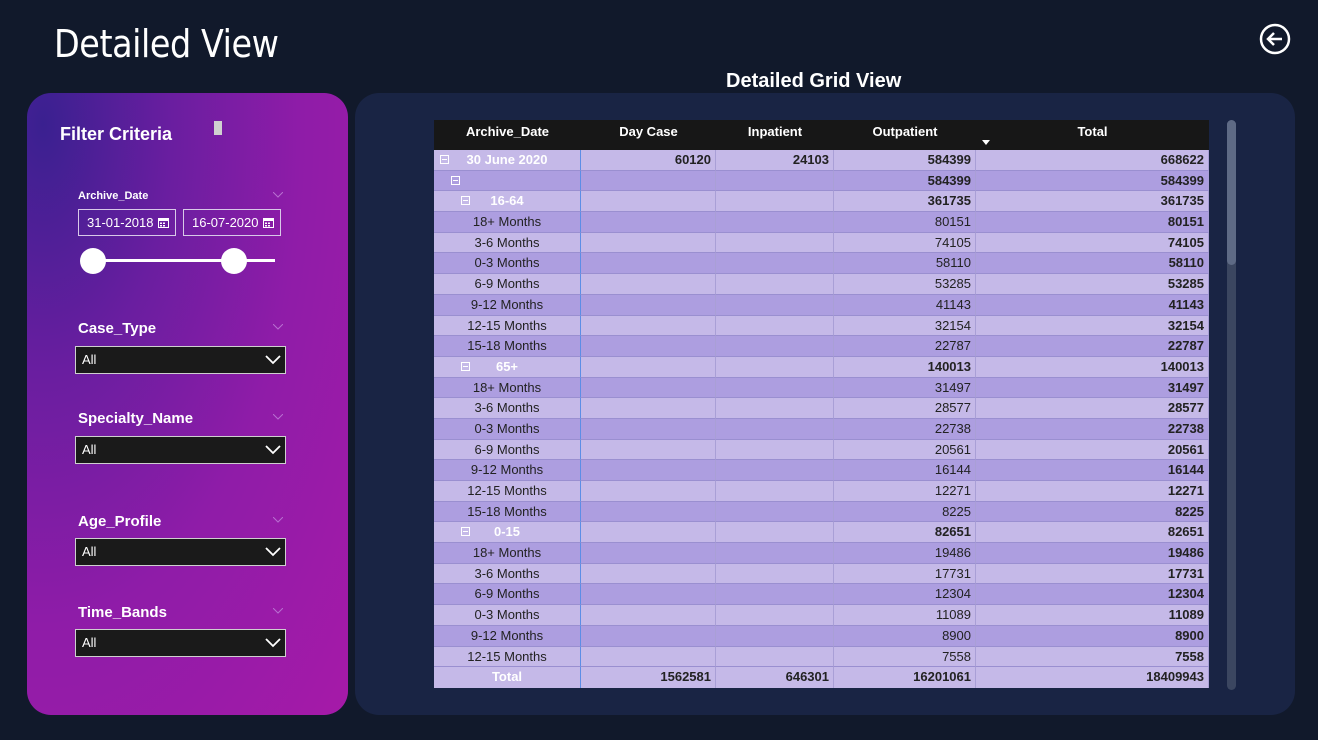  I want to click on time-bands-dropdown: All, so click(180, 643).